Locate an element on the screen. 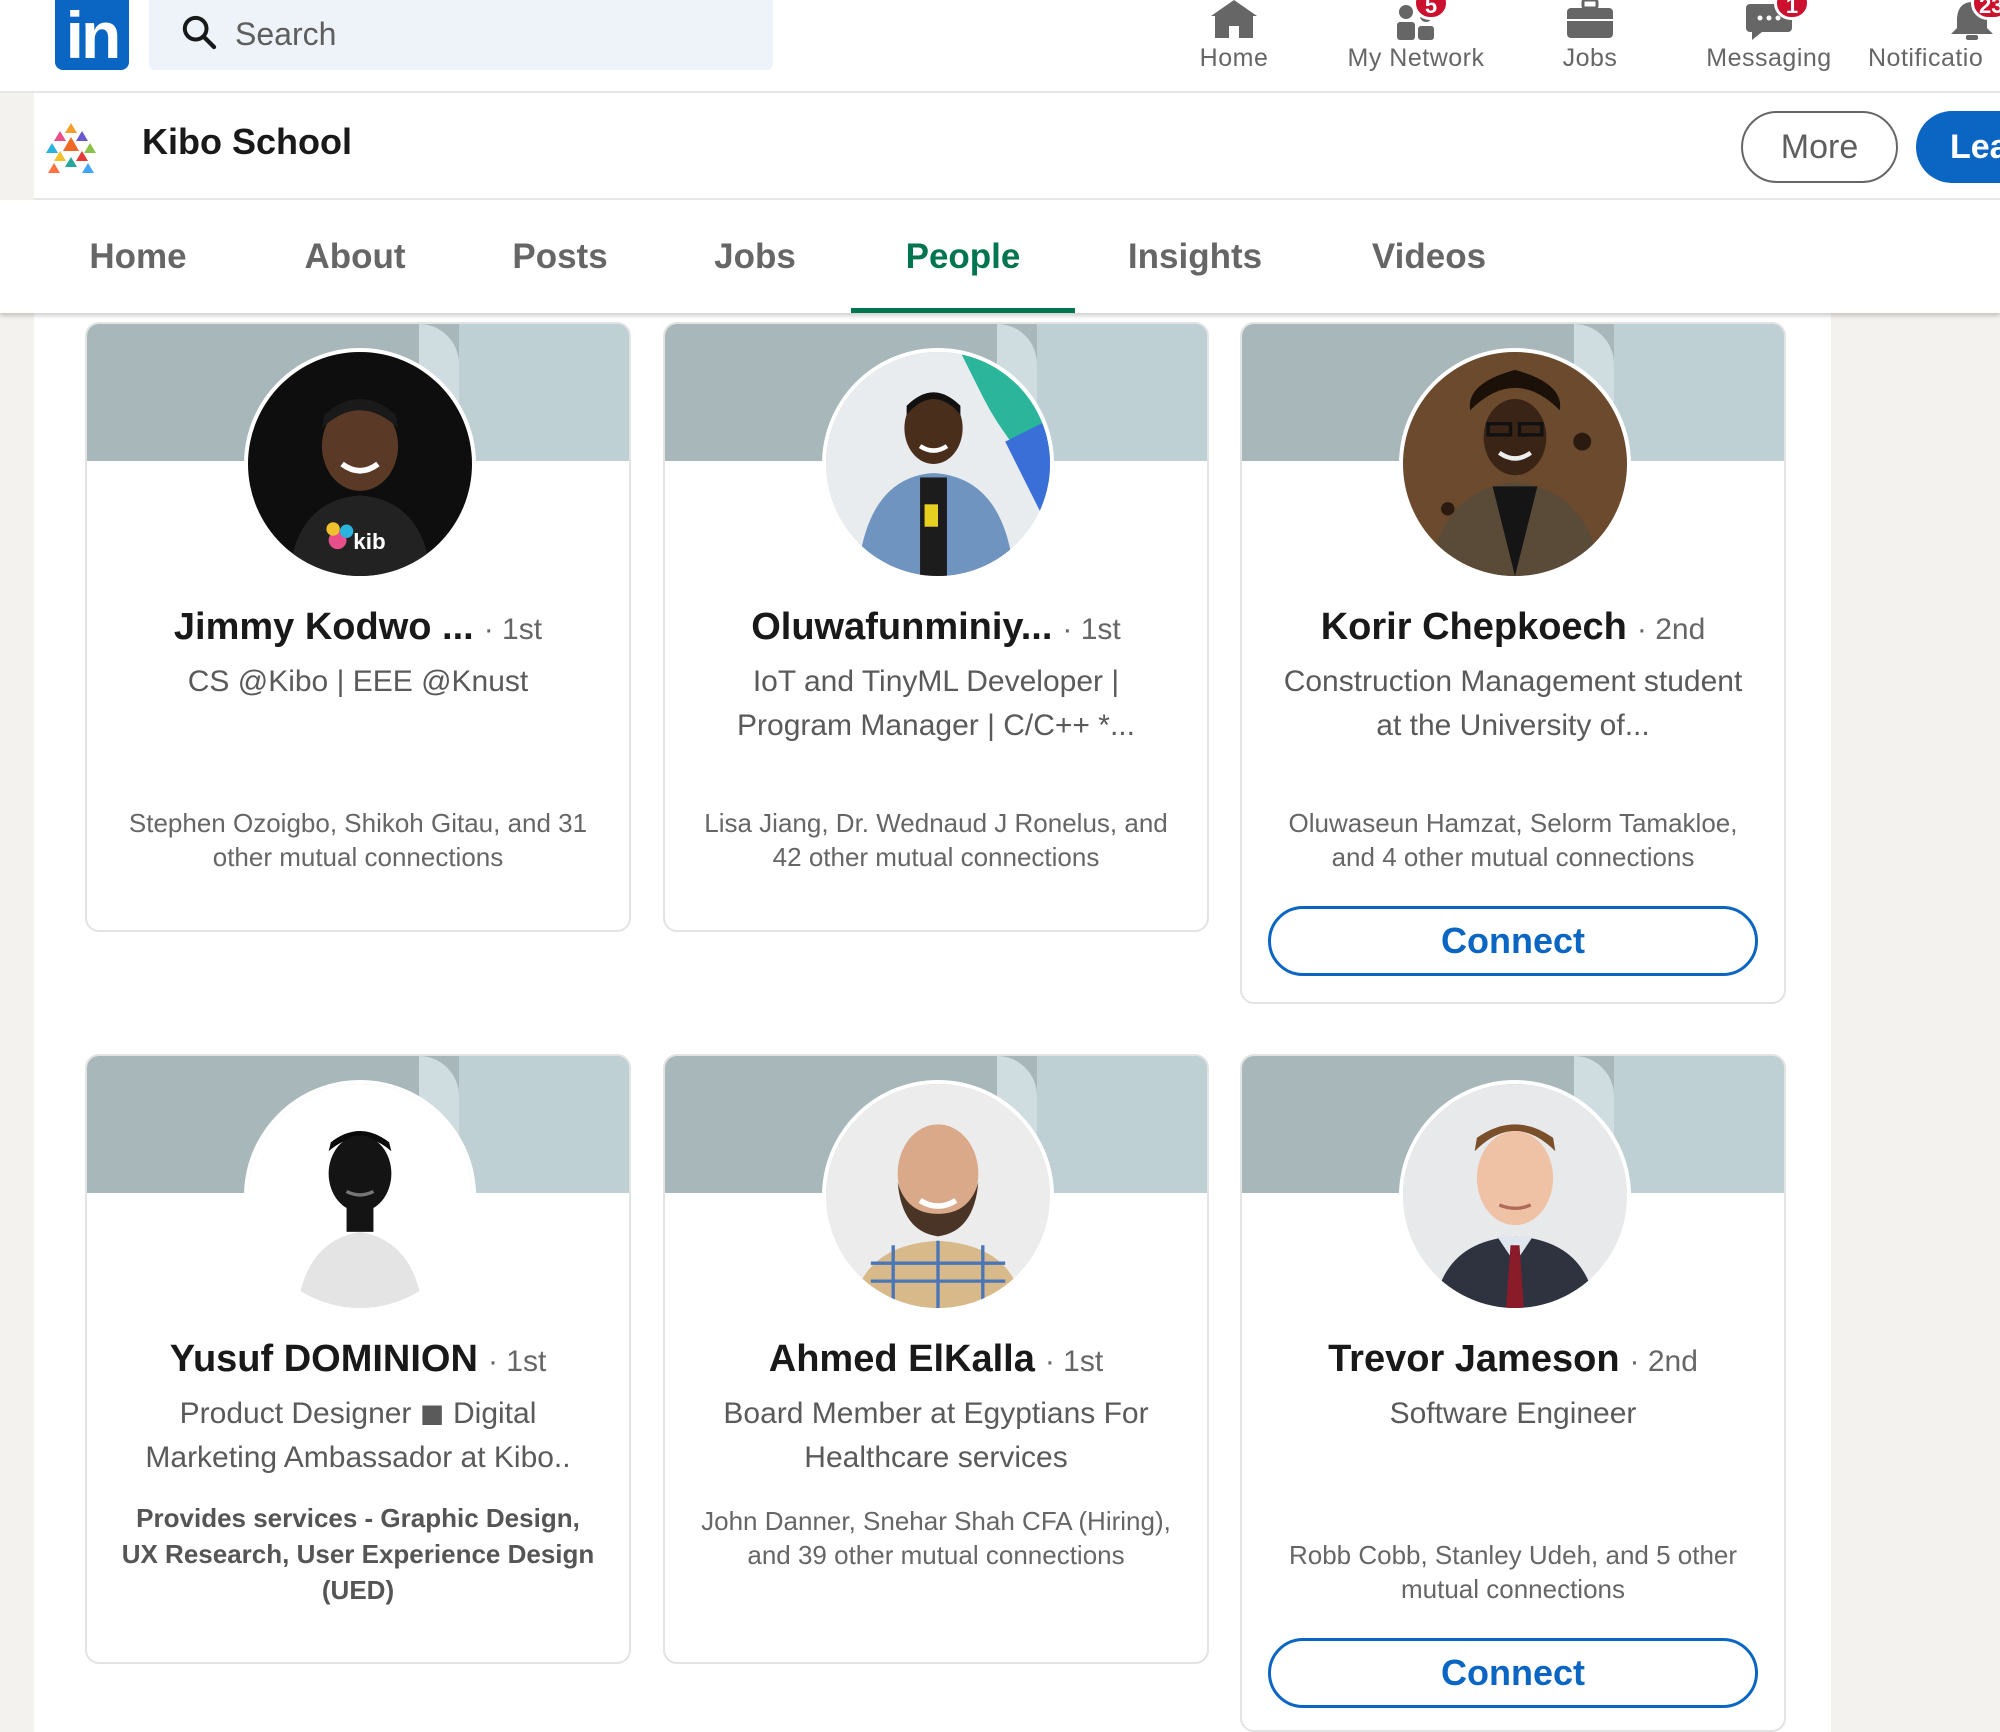 The height and width of the screenshot is (1732, 2000). company-name: Kibo School is located at coordinates (247, 142).